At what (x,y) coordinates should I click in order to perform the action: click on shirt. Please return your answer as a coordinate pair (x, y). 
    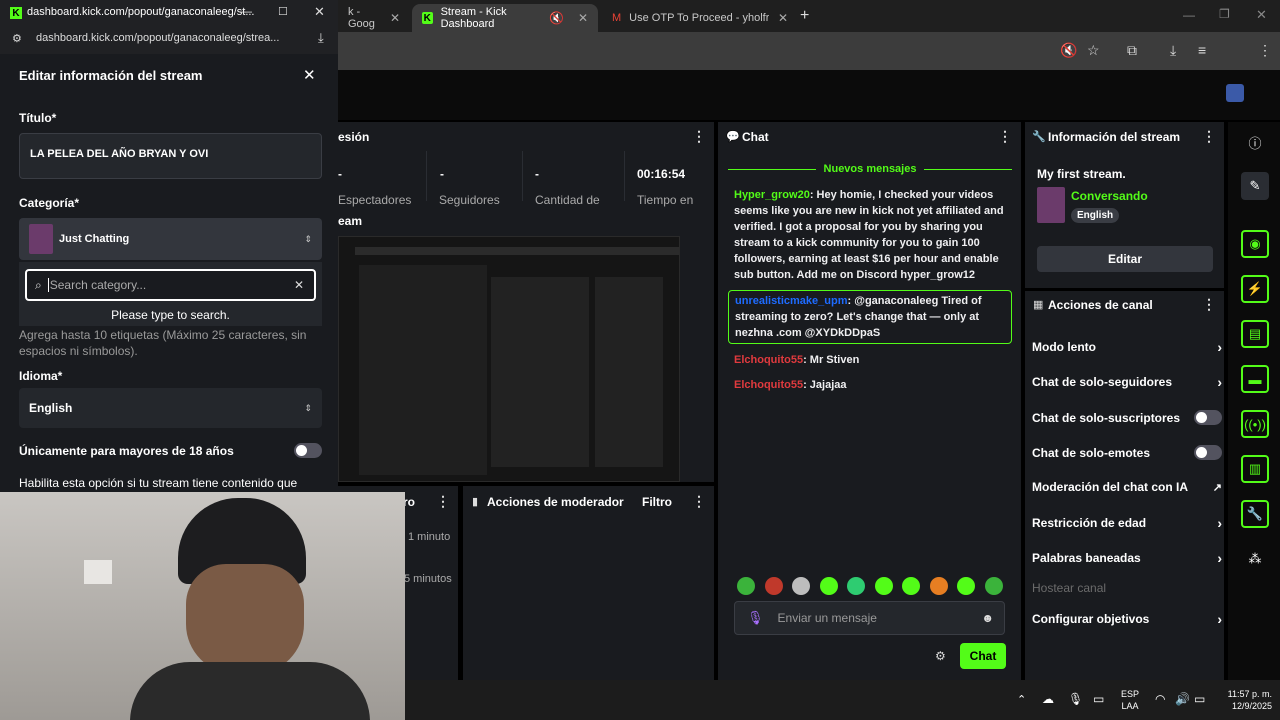
    Looking at the image, I should click on (250, 691).